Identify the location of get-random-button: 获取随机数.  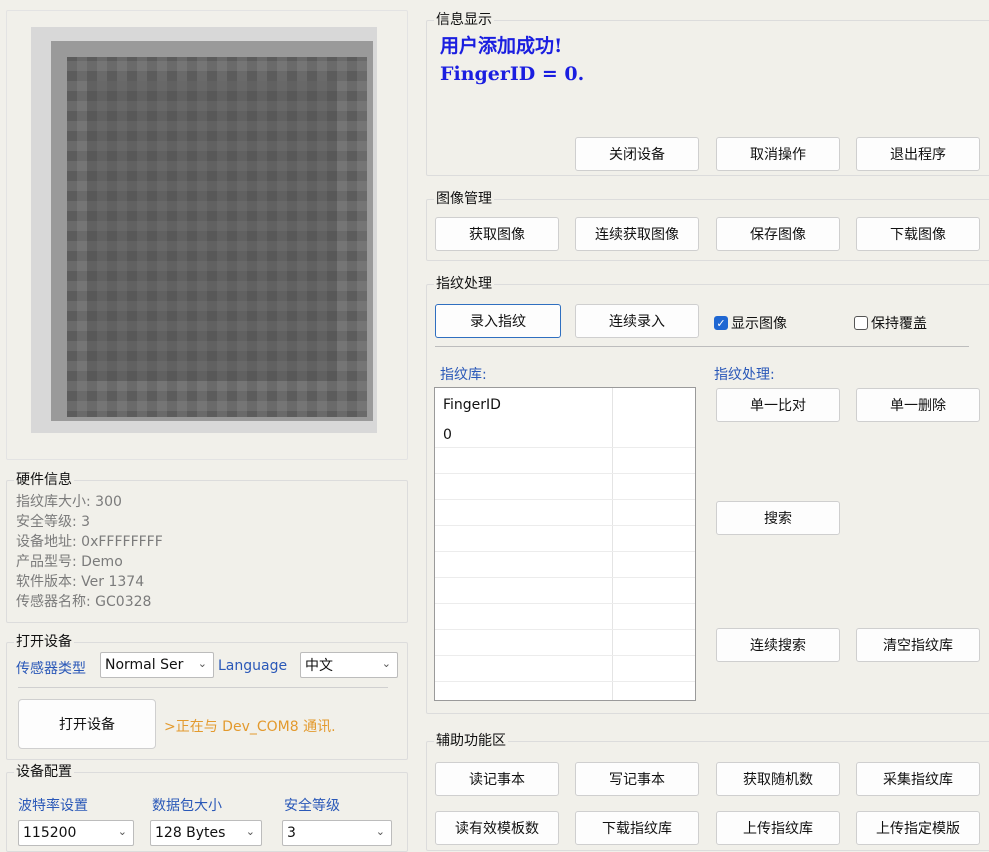
(778, 779).